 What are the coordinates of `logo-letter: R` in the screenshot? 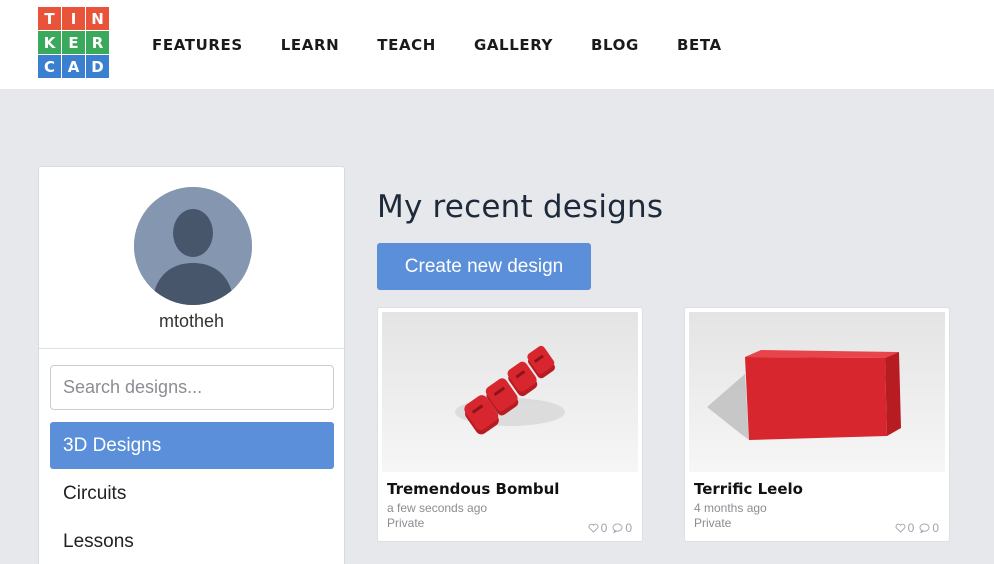 It's located at (97, 42).